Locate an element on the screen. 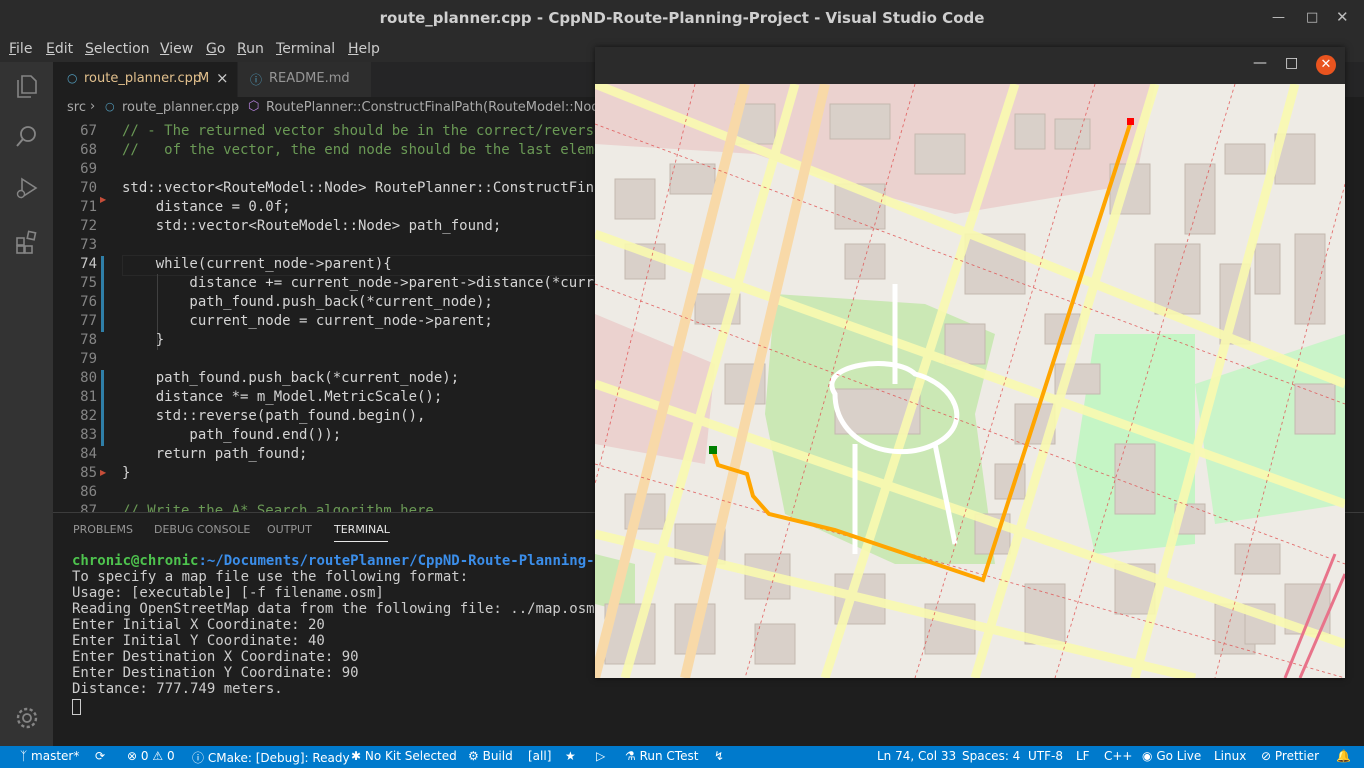 Image resolution: width=1364 pixels, height=768 pixels. extensions-icon is located at coordinates (27, 242).